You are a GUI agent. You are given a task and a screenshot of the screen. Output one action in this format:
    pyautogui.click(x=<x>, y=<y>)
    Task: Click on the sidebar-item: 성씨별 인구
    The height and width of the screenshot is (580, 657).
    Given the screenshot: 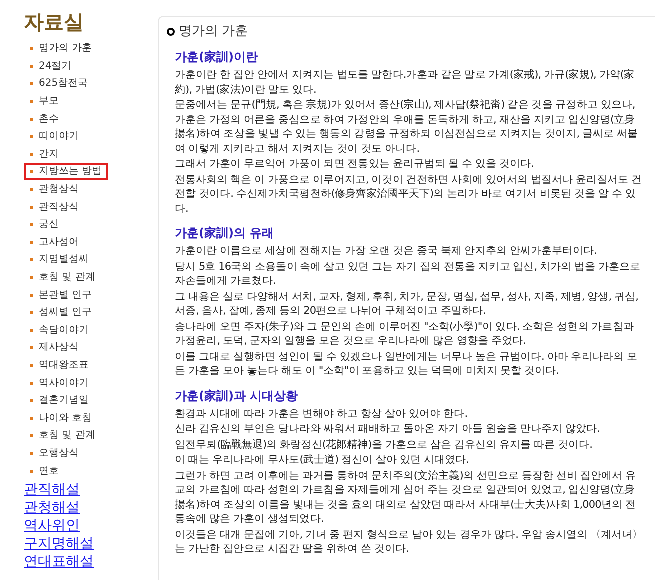 What is the action you would take?
    pyautogui.click(x=61, y=313)
    